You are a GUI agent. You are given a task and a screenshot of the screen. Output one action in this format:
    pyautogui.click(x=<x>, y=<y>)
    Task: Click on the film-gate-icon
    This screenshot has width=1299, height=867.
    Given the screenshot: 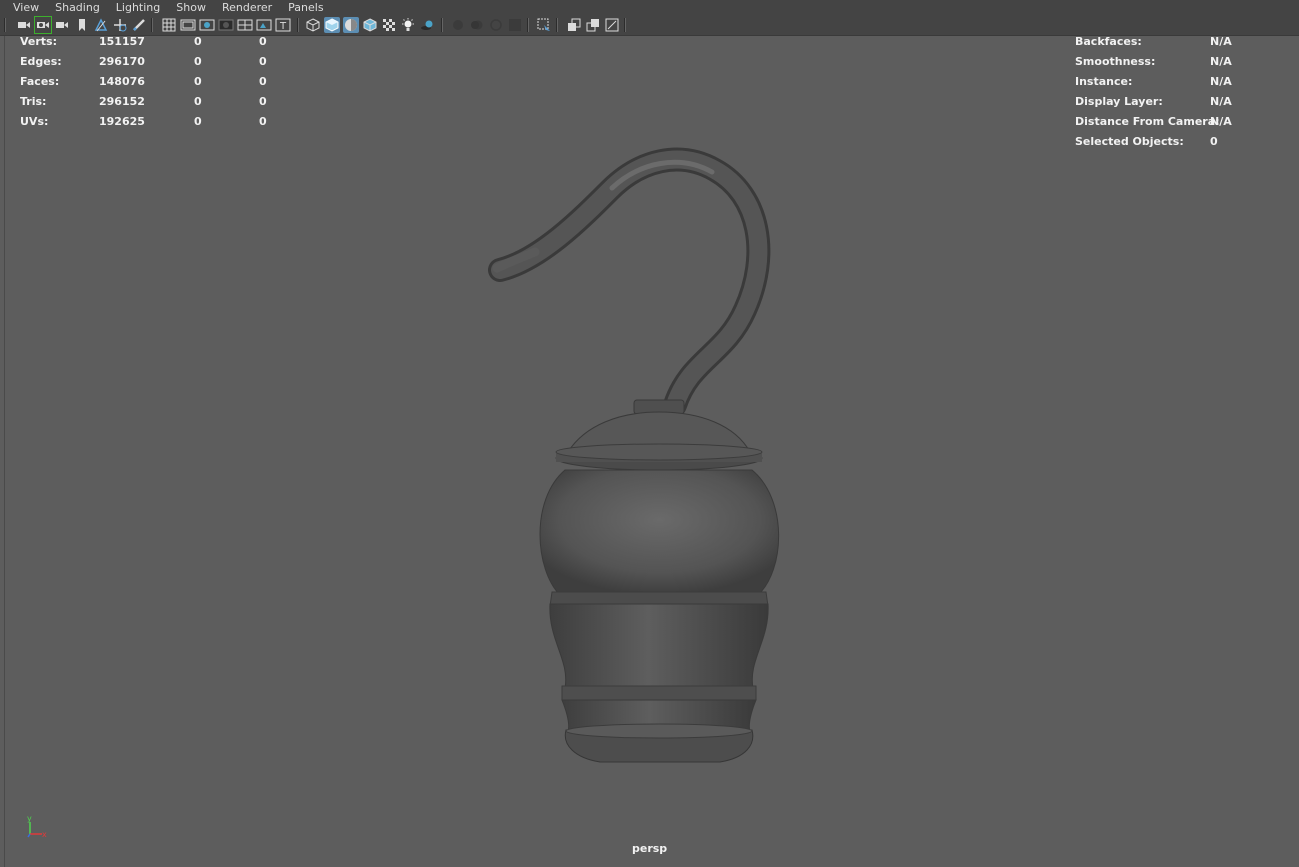 What is the action you would take?
    pyautogui.click(x=188, y=25)
    